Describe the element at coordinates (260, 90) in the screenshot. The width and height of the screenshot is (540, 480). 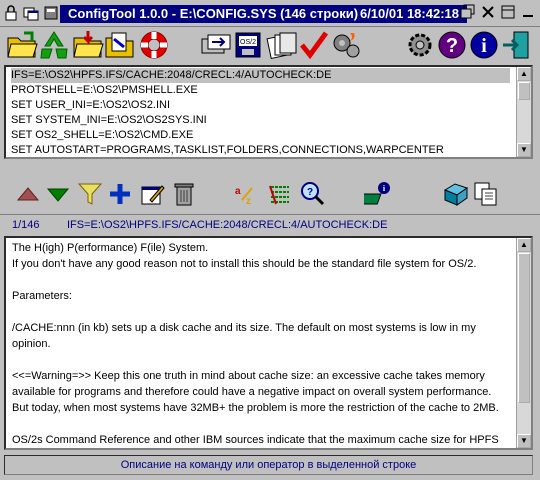
I see `list-item: PROTSHELL=E:\OS2\PMSHELL.EXE` at that location.